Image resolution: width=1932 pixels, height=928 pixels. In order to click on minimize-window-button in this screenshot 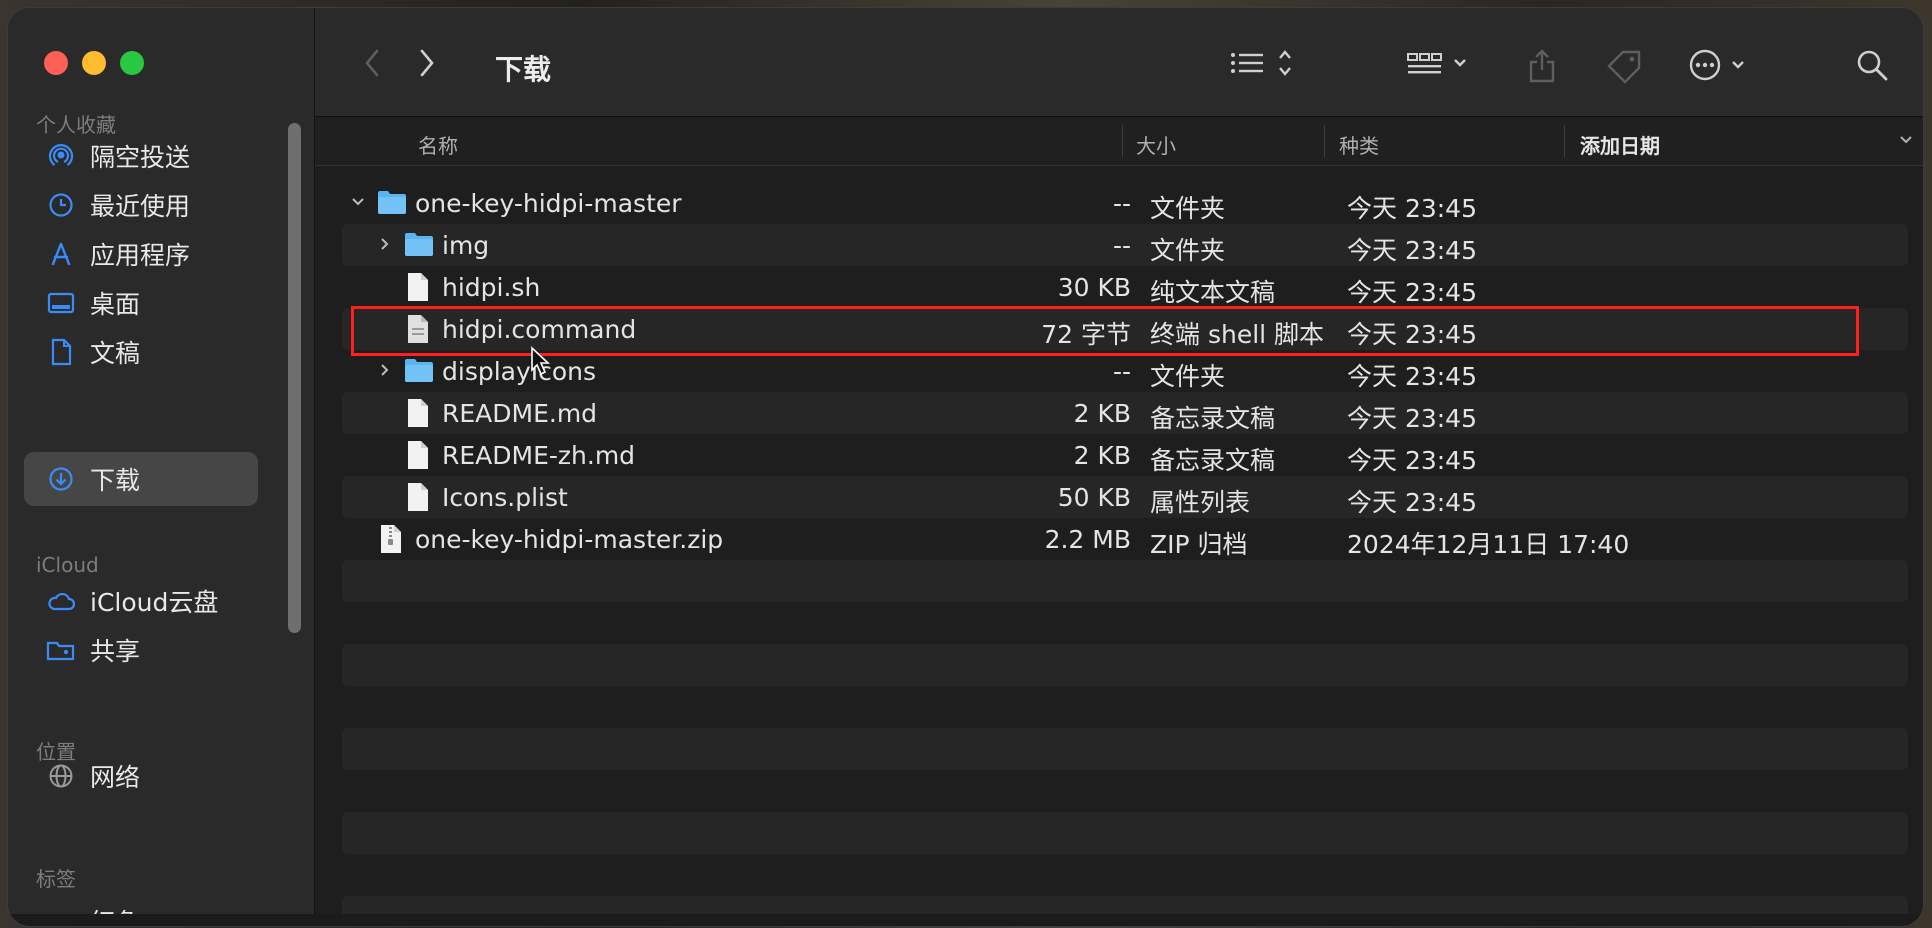, I will do `click(94, 63)`.